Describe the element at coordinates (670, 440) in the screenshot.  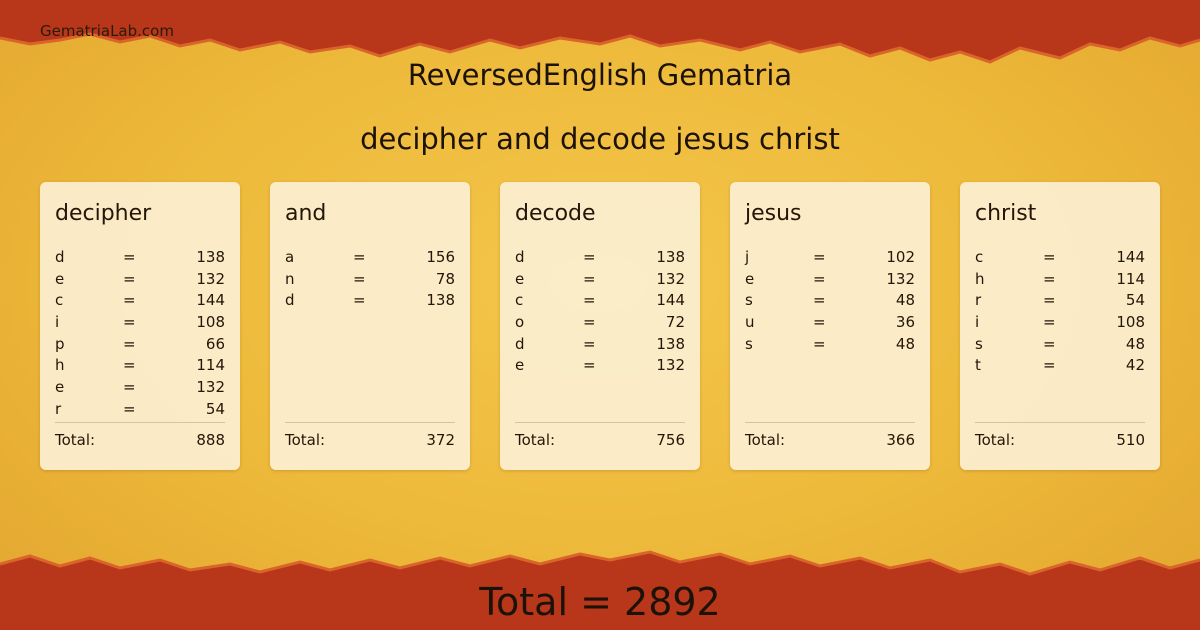
I see `word-total-value: 756` at that location.